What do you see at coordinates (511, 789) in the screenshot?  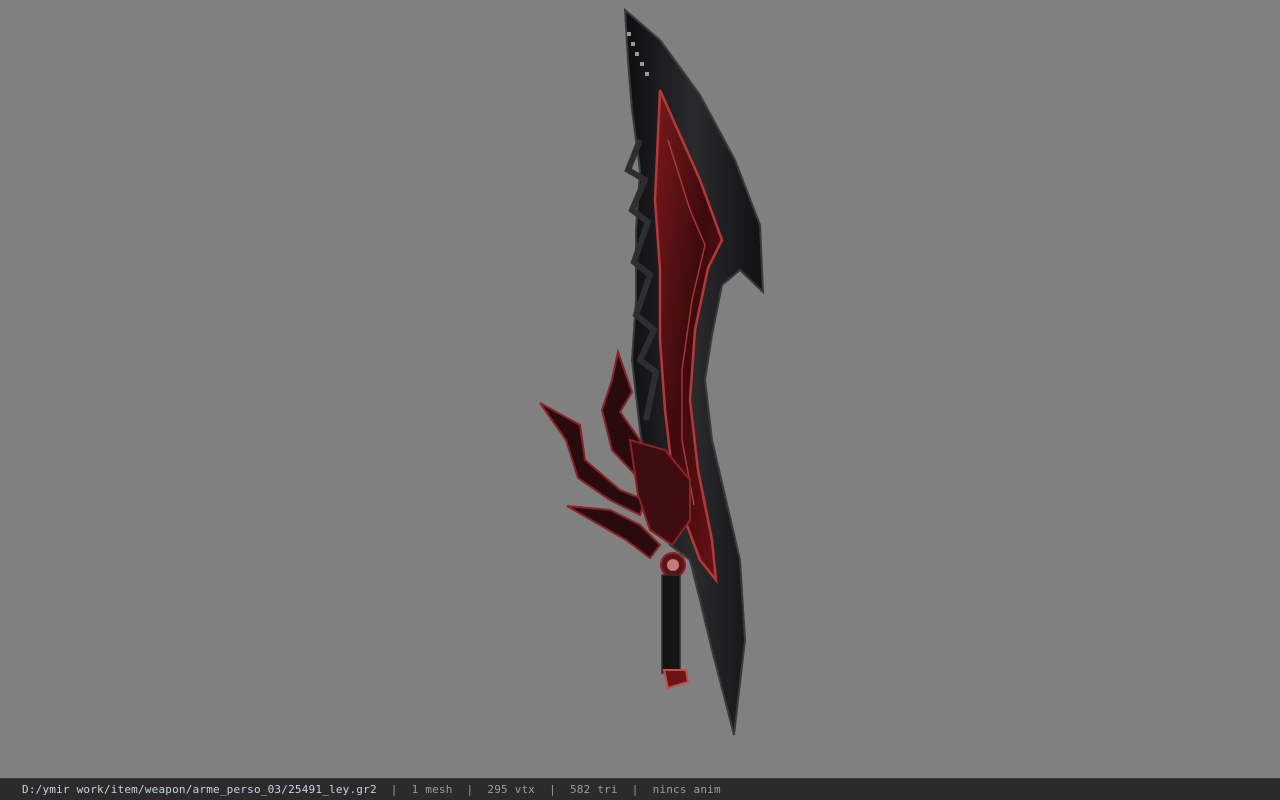 I see `vertex-count: 295 vtx` at bounding box center [511, 789].